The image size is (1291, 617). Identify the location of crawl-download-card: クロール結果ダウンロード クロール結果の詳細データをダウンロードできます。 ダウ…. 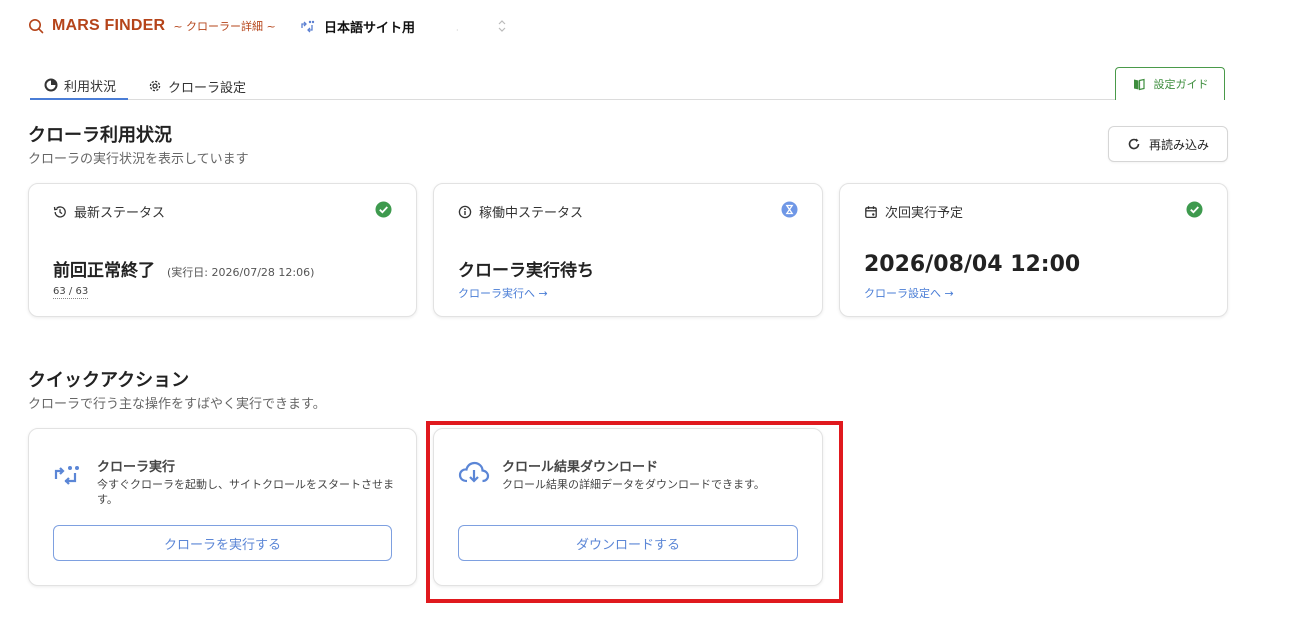
(628, 507).